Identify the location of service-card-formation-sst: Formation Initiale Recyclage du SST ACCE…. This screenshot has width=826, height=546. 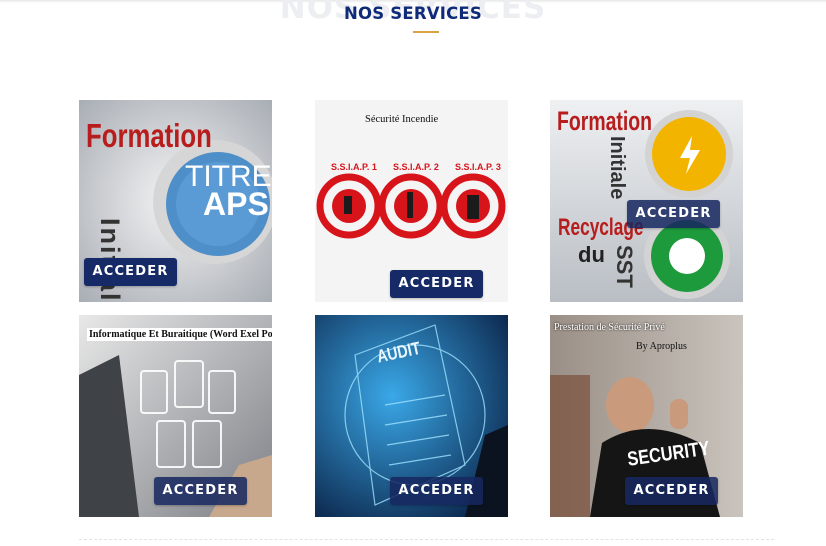
(646, 201).